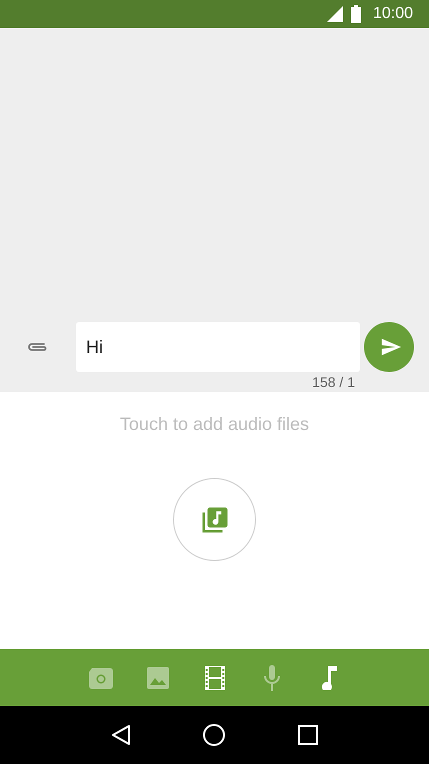 The width and height of the screenshot is (429, 764). I want to click on send-button, so click(389, 347).